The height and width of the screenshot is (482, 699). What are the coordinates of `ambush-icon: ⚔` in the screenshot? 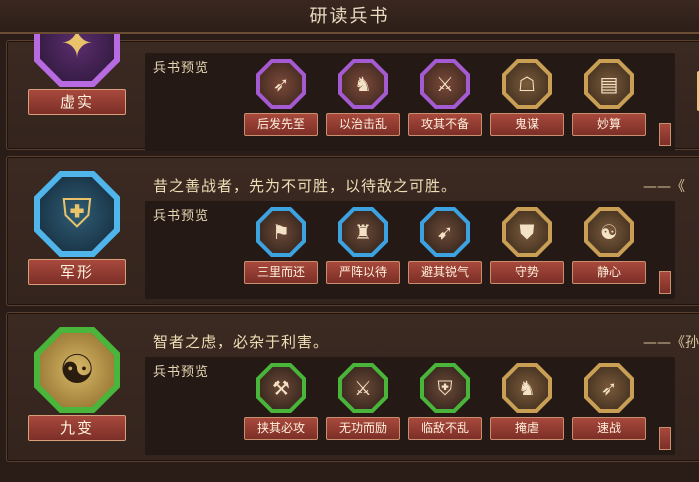 It's located at (445, 84).